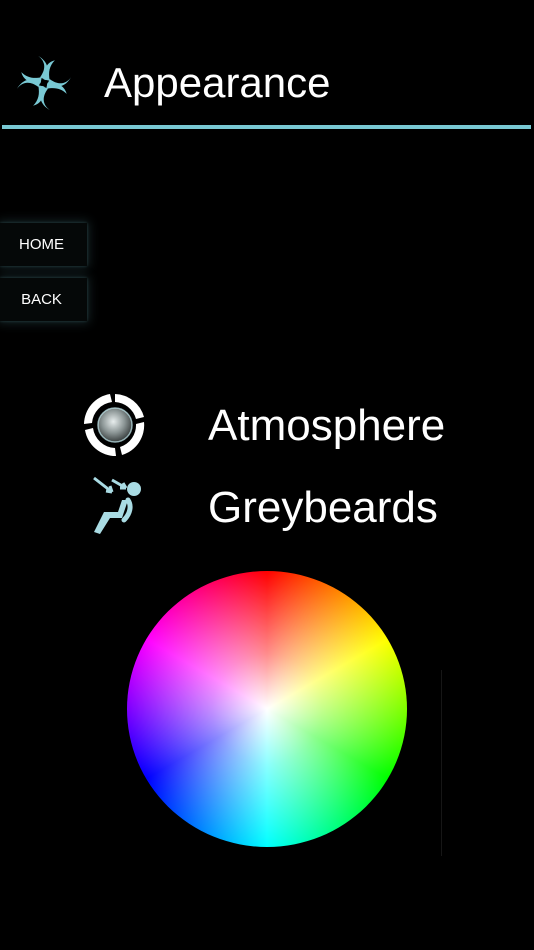 The image size is (534, 950). I want to click on setting-label-greybeards: Greybeards, so click(323, 507).